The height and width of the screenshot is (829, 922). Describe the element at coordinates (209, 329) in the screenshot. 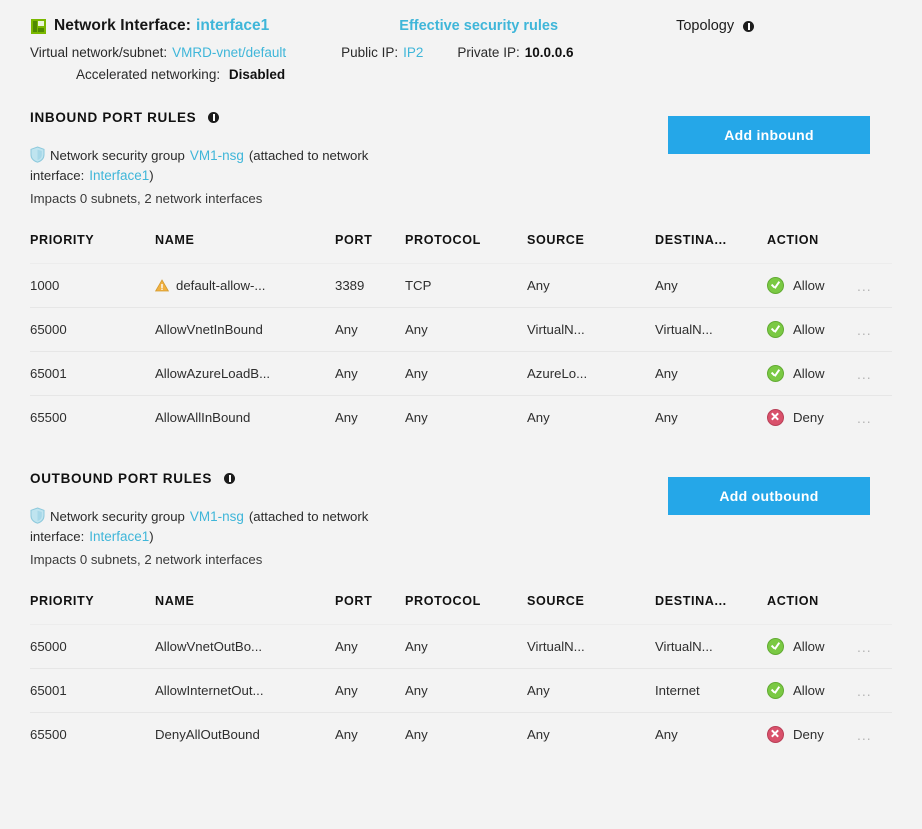

I see `rule-name-label: AllowVnetInBound` at that location.